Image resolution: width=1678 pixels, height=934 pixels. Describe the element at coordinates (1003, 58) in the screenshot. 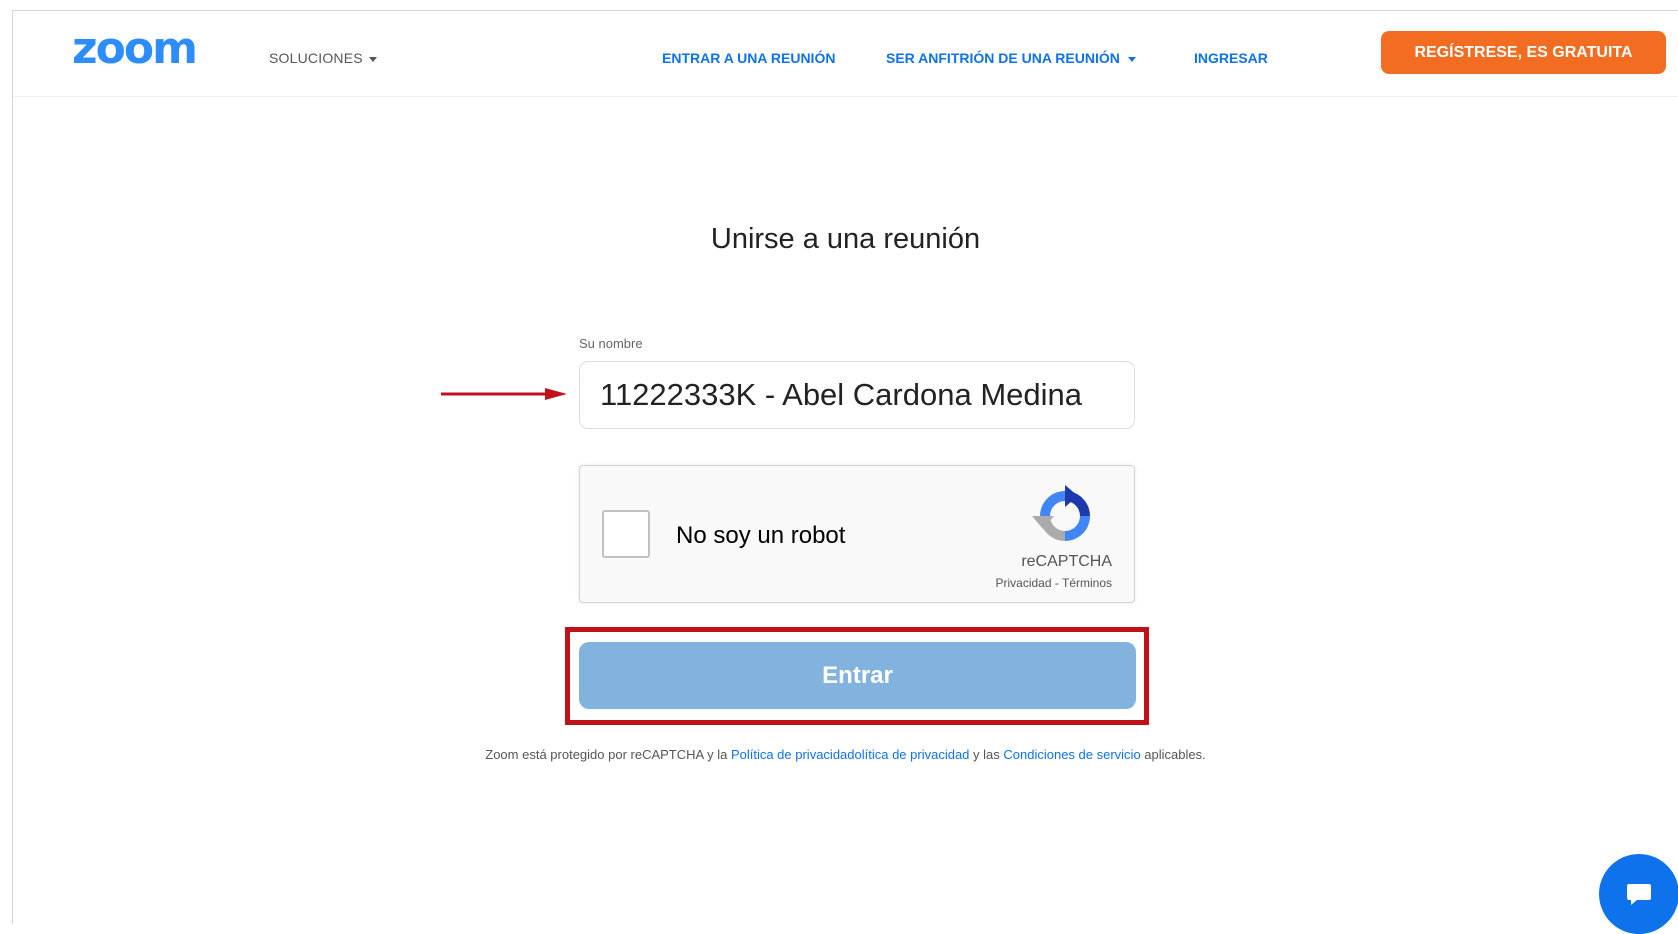

I see `nav-host-label: SER ANFITRIÓN DE UNA REUNIÓN` at that location.